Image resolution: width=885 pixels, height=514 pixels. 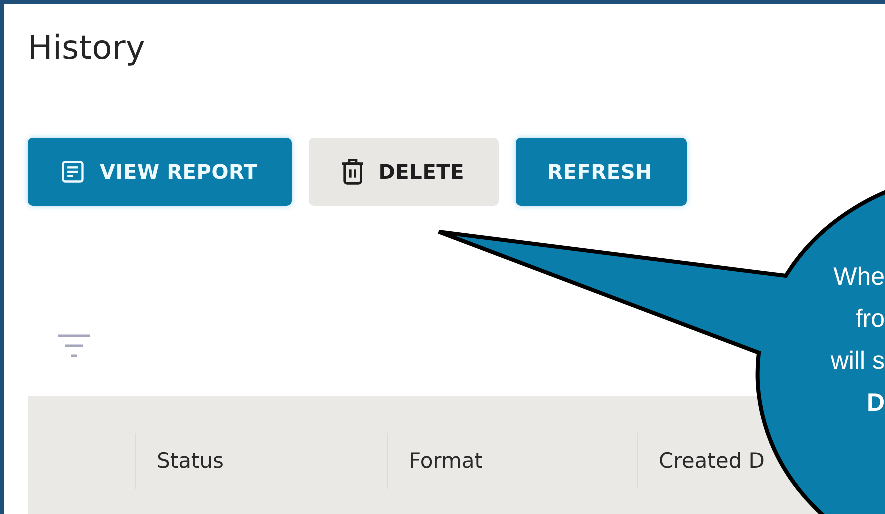 What do you see at coordinates (87, 48) in the screenshot?
I see `page-title: History` at bounding box center [87, 48].